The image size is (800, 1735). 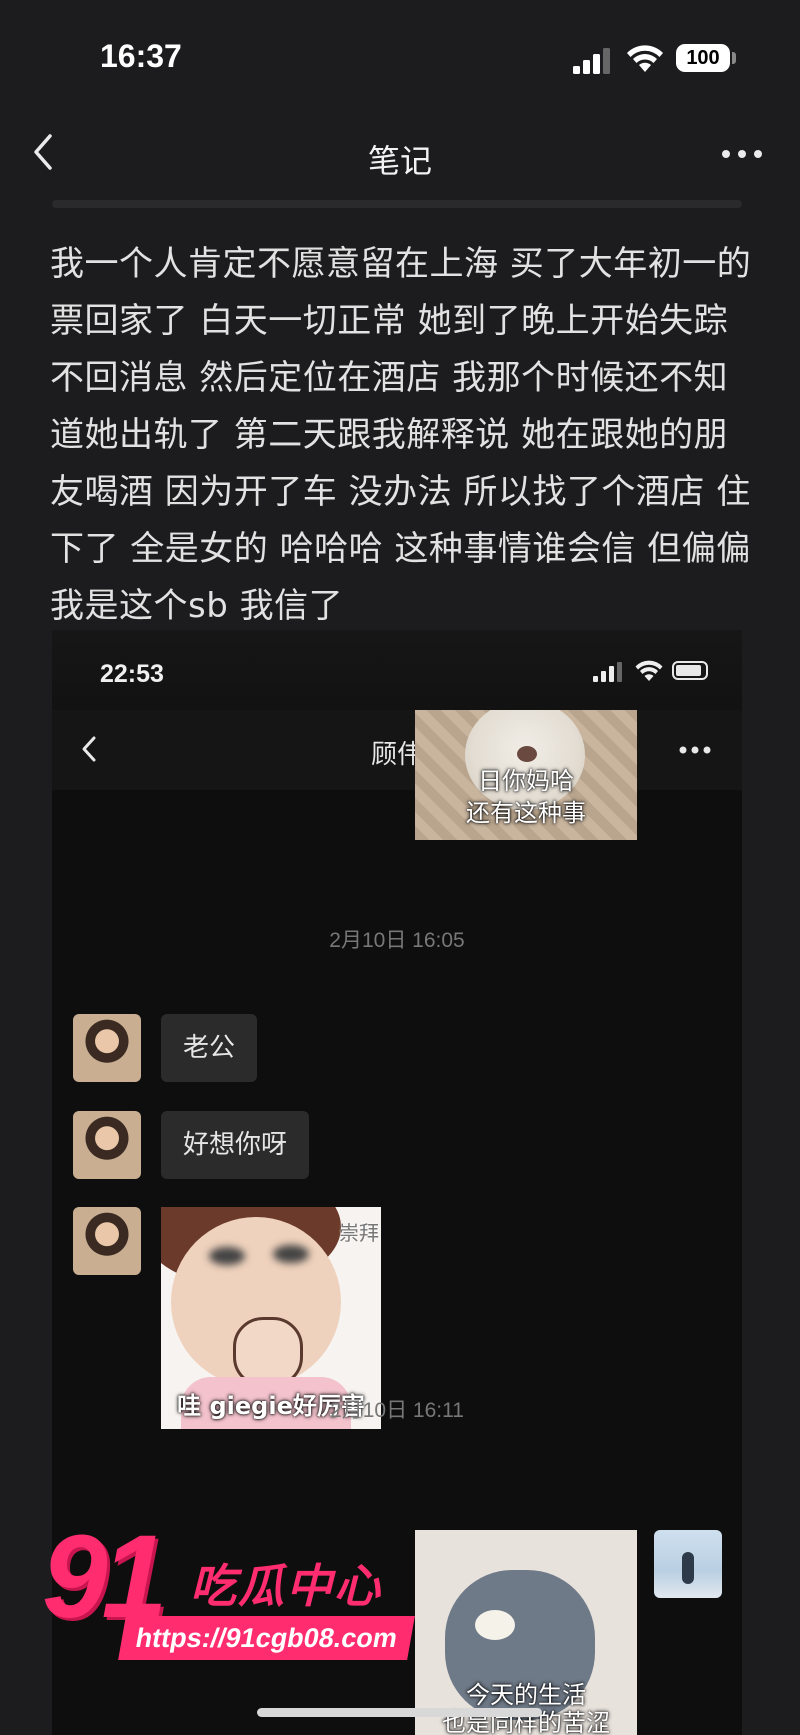 I want to click on screenshot-chat-title: 顾伟, so click(x=396, y=755).